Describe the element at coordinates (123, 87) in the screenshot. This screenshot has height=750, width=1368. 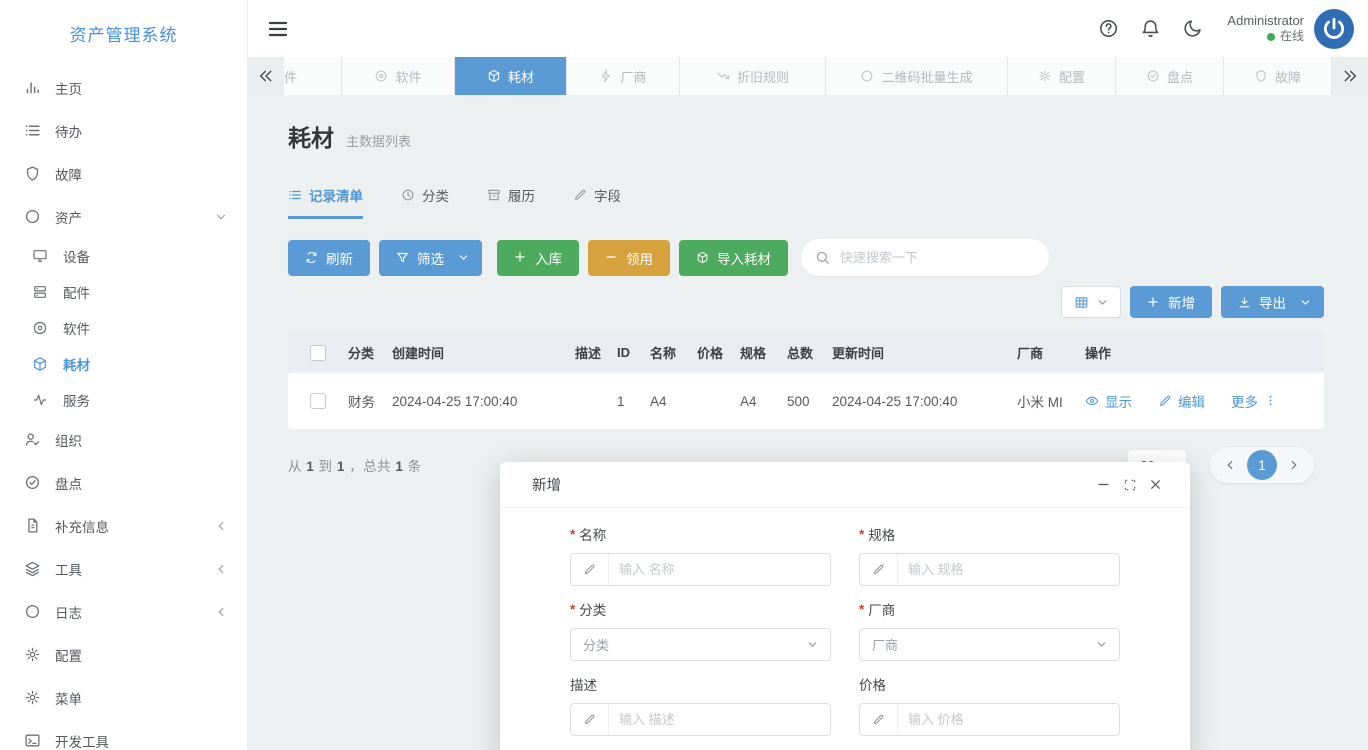
I see `sidebar-item-home: 主页` at that location.